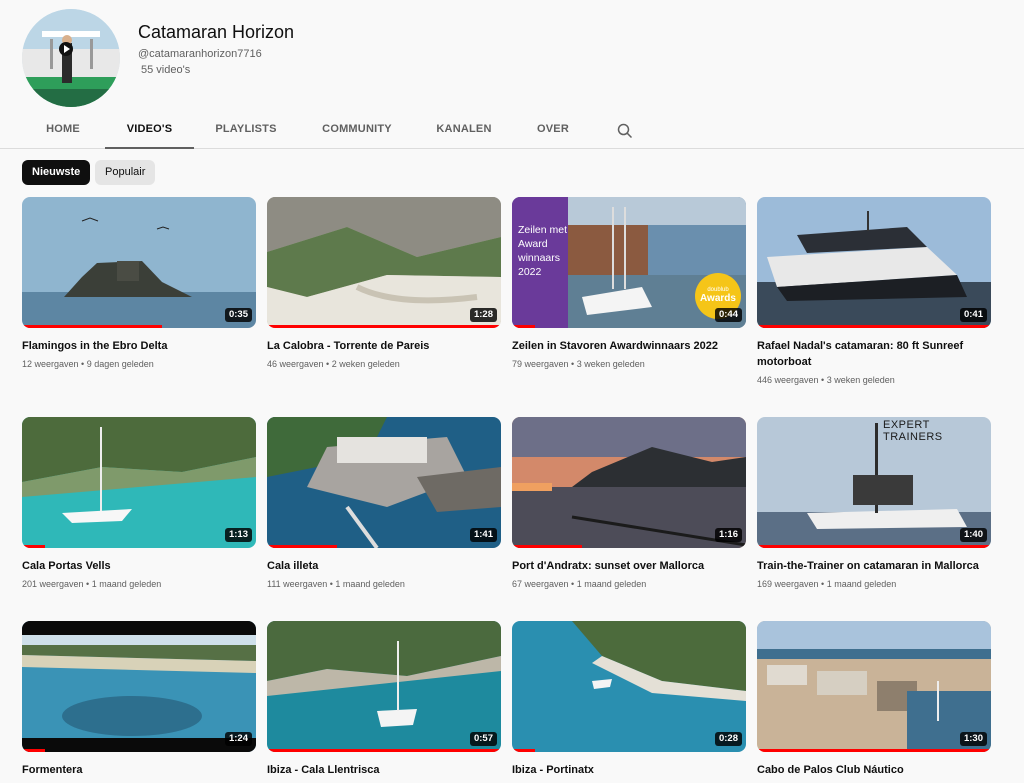 This screenshot has width=1024, height=783. I want to click on video-meta: 169 weergaven • 1 maand geleden, so click(827, 584).